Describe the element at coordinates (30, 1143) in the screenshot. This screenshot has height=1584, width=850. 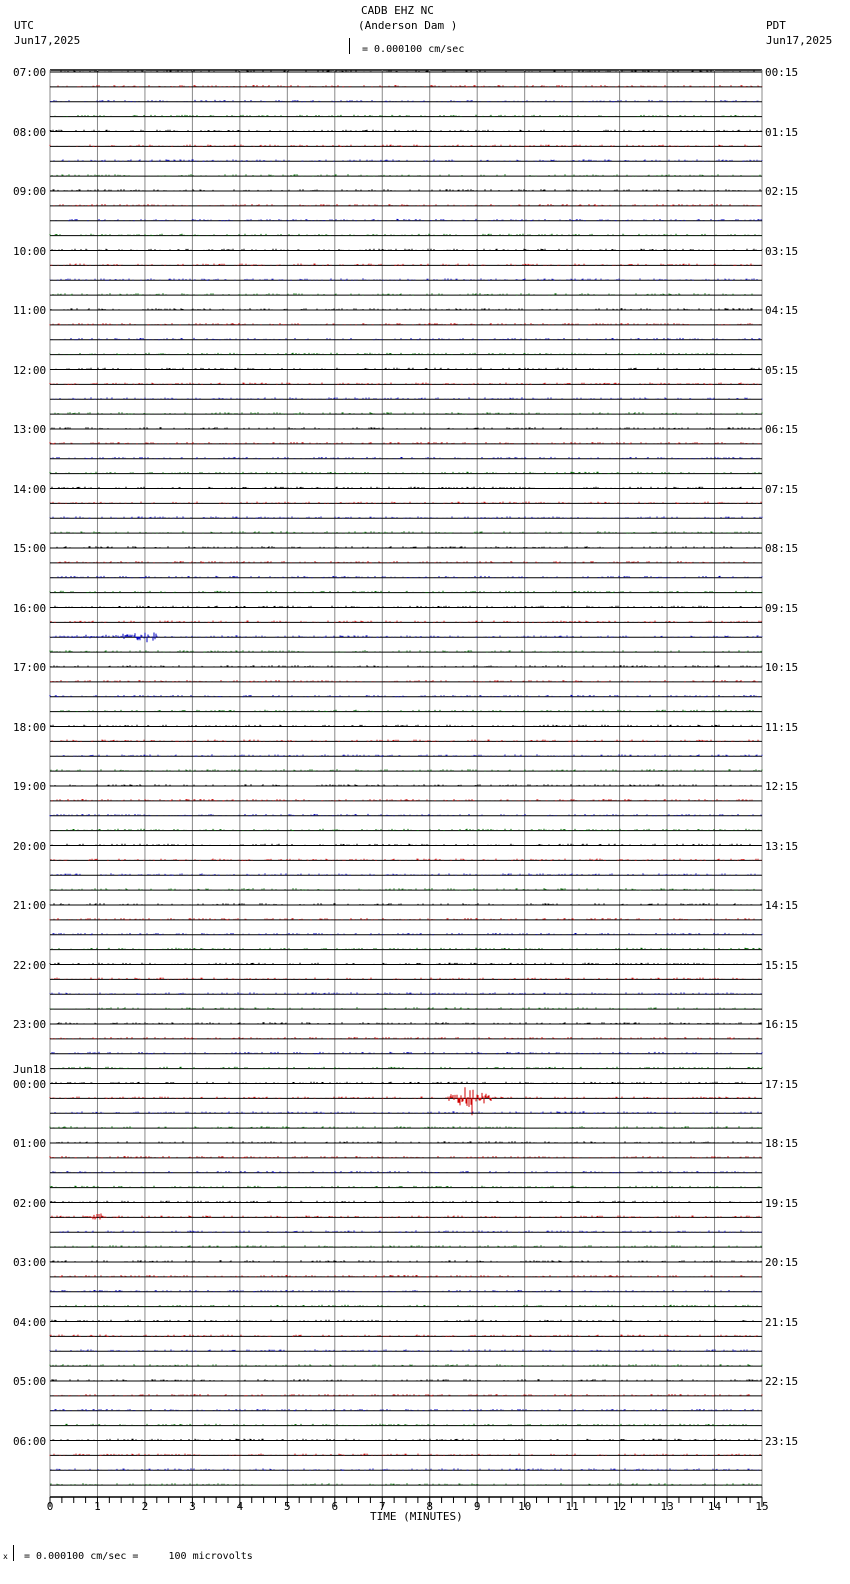
I see `utc-hour-label: 01:00` at that location.